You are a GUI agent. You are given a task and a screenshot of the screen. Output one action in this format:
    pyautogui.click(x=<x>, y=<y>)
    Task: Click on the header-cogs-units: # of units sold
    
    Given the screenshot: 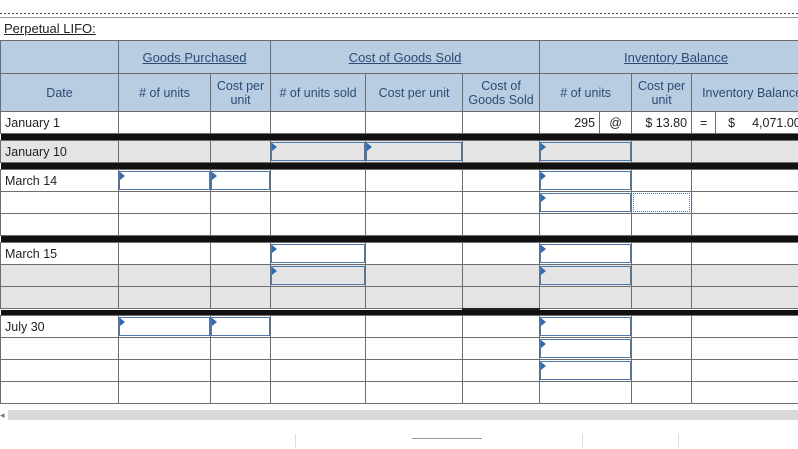 What is the action you would take?
    pyautogui.click(x=318, y=93)
    